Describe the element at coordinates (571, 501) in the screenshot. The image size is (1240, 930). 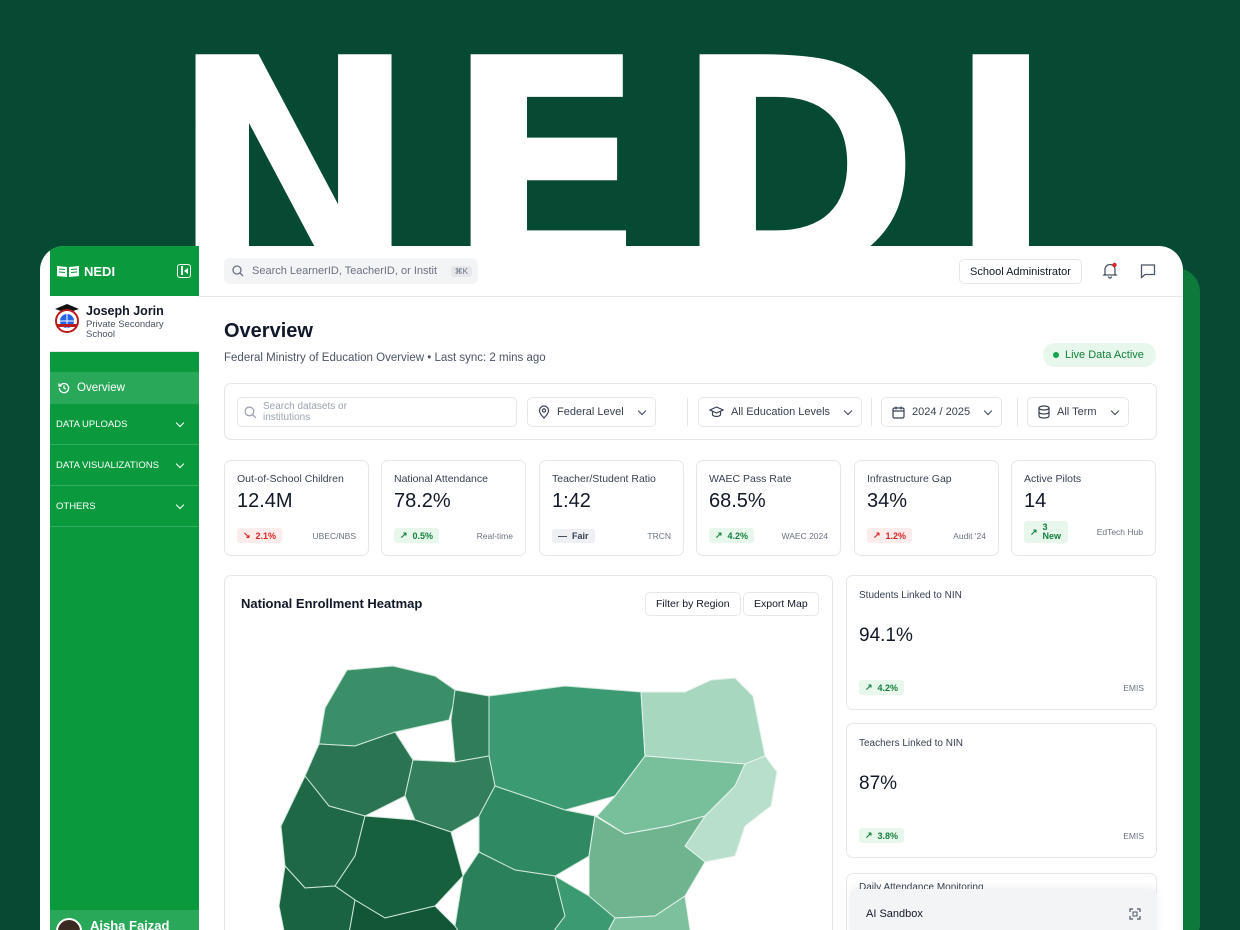
I see `kpi-value: 1:42` at that location.